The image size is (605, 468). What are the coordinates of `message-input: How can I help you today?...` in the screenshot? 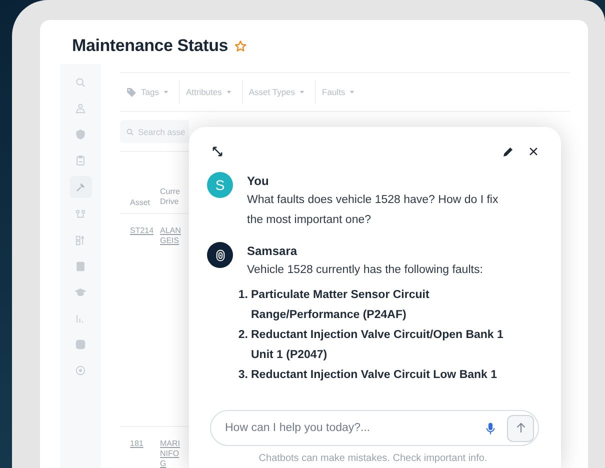 It's located at (374, 428).